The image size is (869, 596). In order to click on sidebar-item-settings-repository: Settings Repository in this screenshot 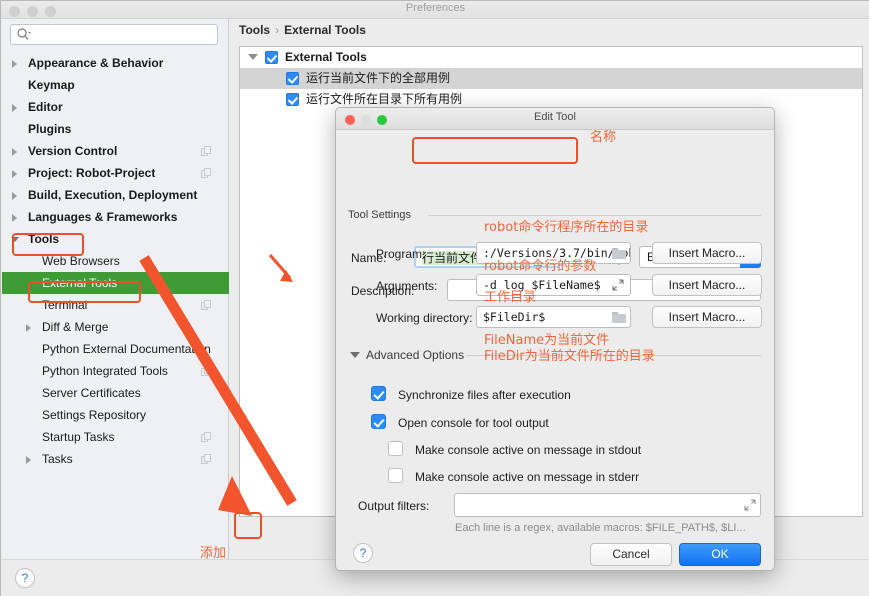, I will do `click(115, 415)`.